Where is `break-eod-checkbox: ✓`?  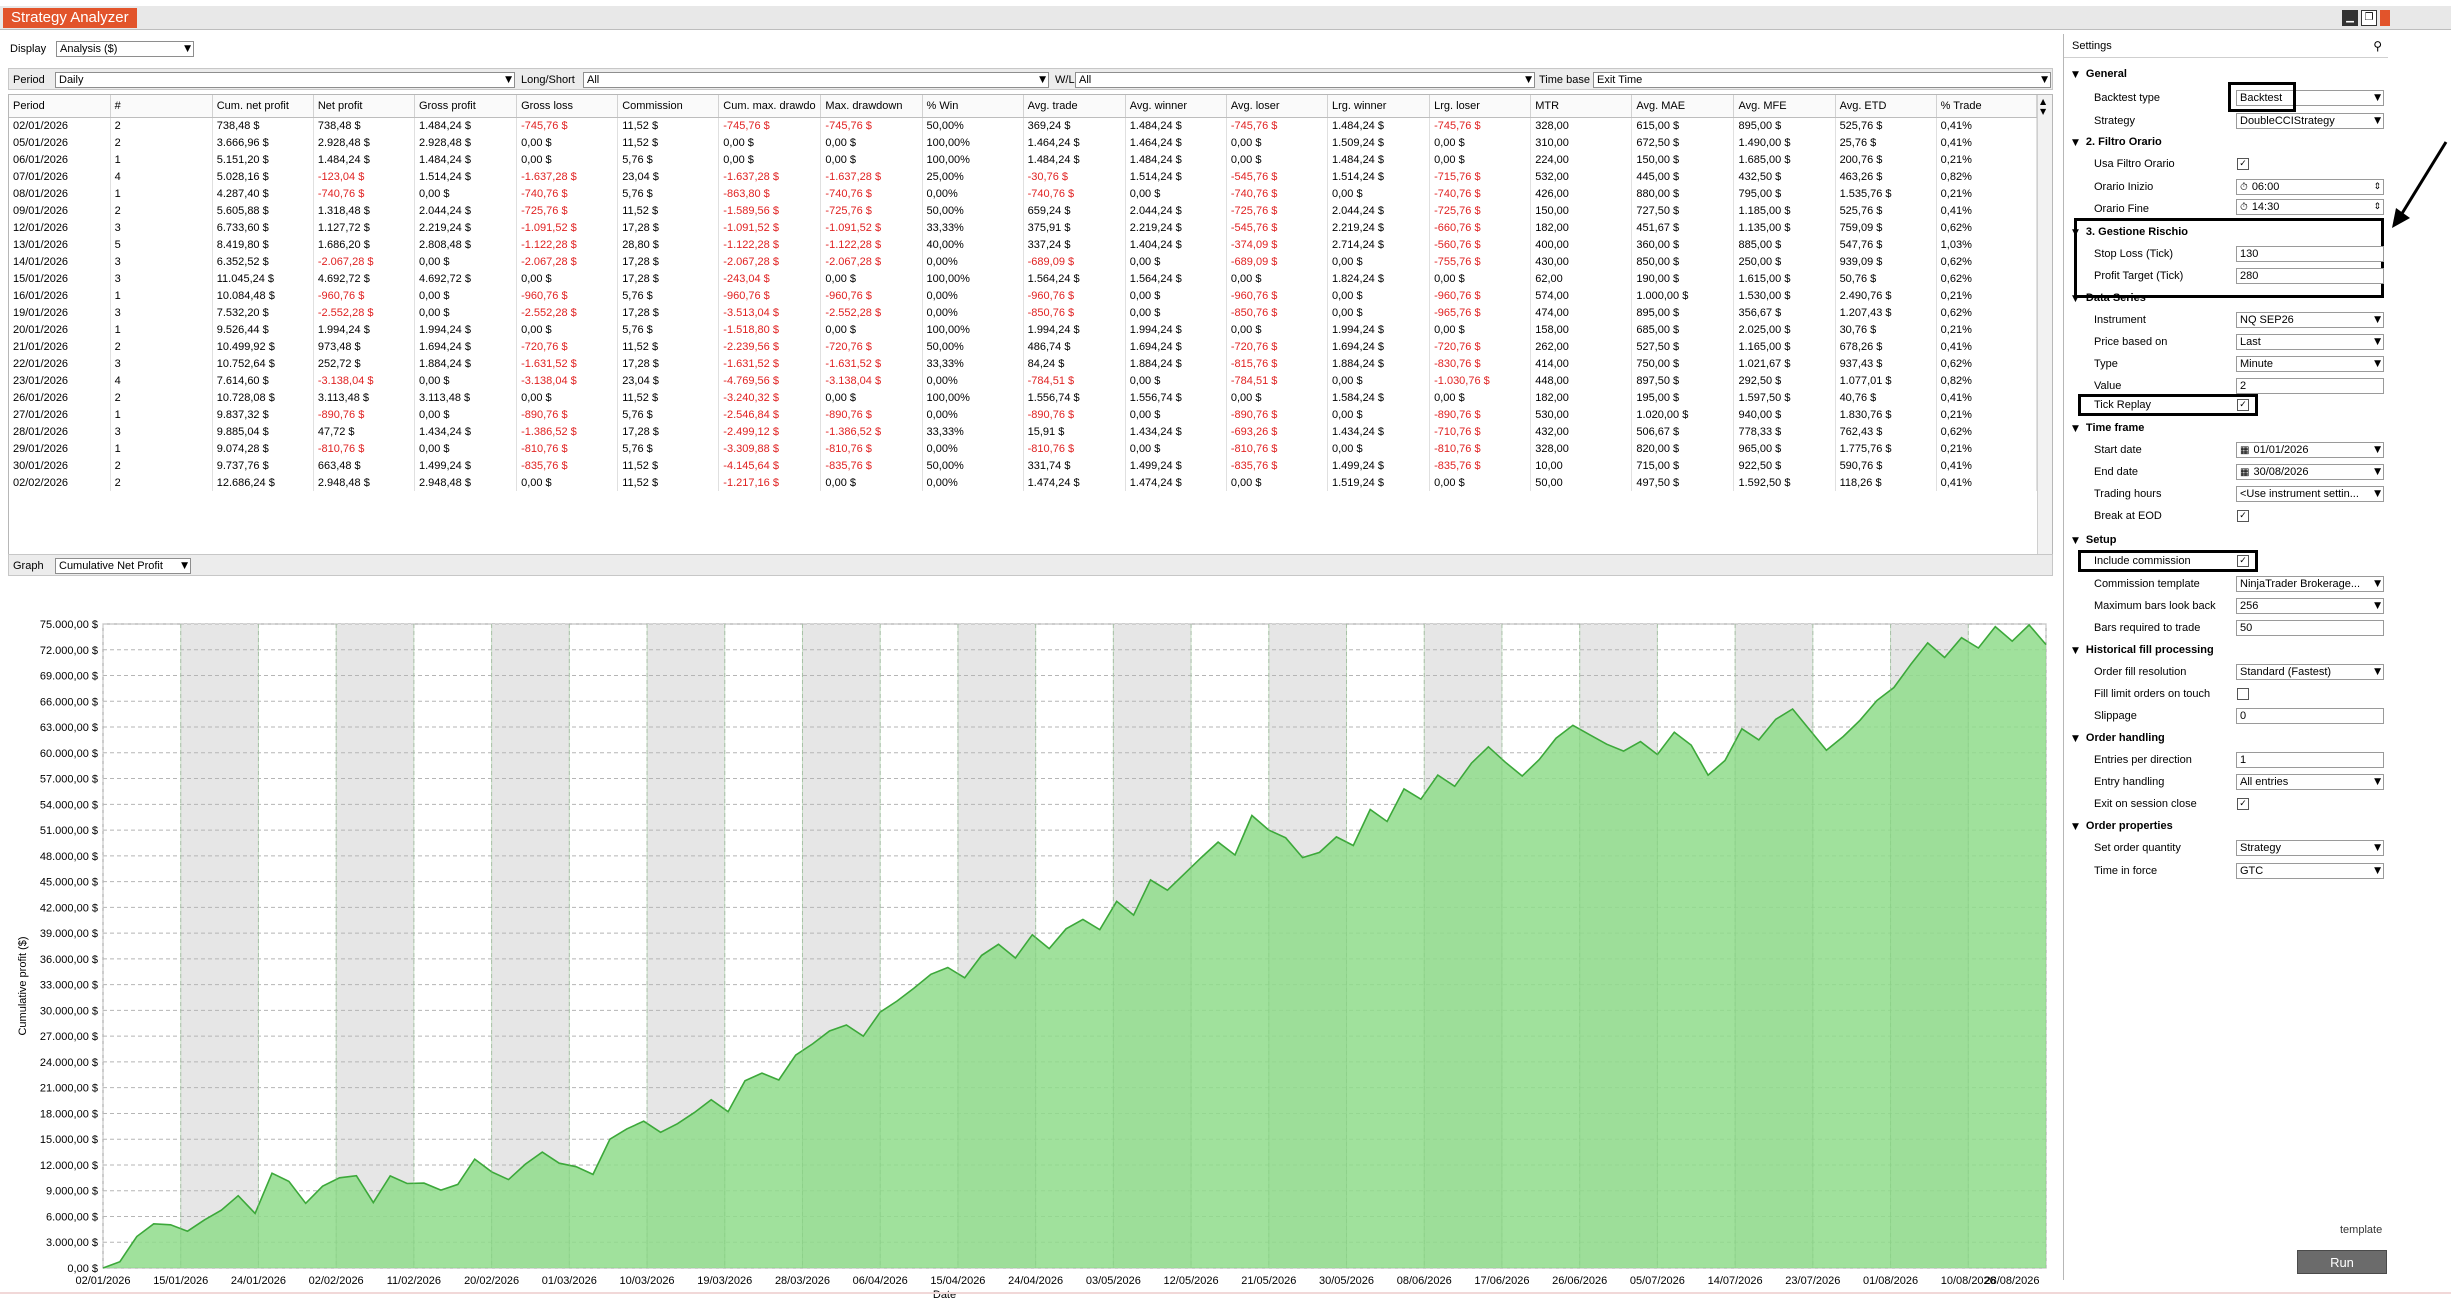 break-eod-checkbox: ✓ is located at coordinates (2243, 516).